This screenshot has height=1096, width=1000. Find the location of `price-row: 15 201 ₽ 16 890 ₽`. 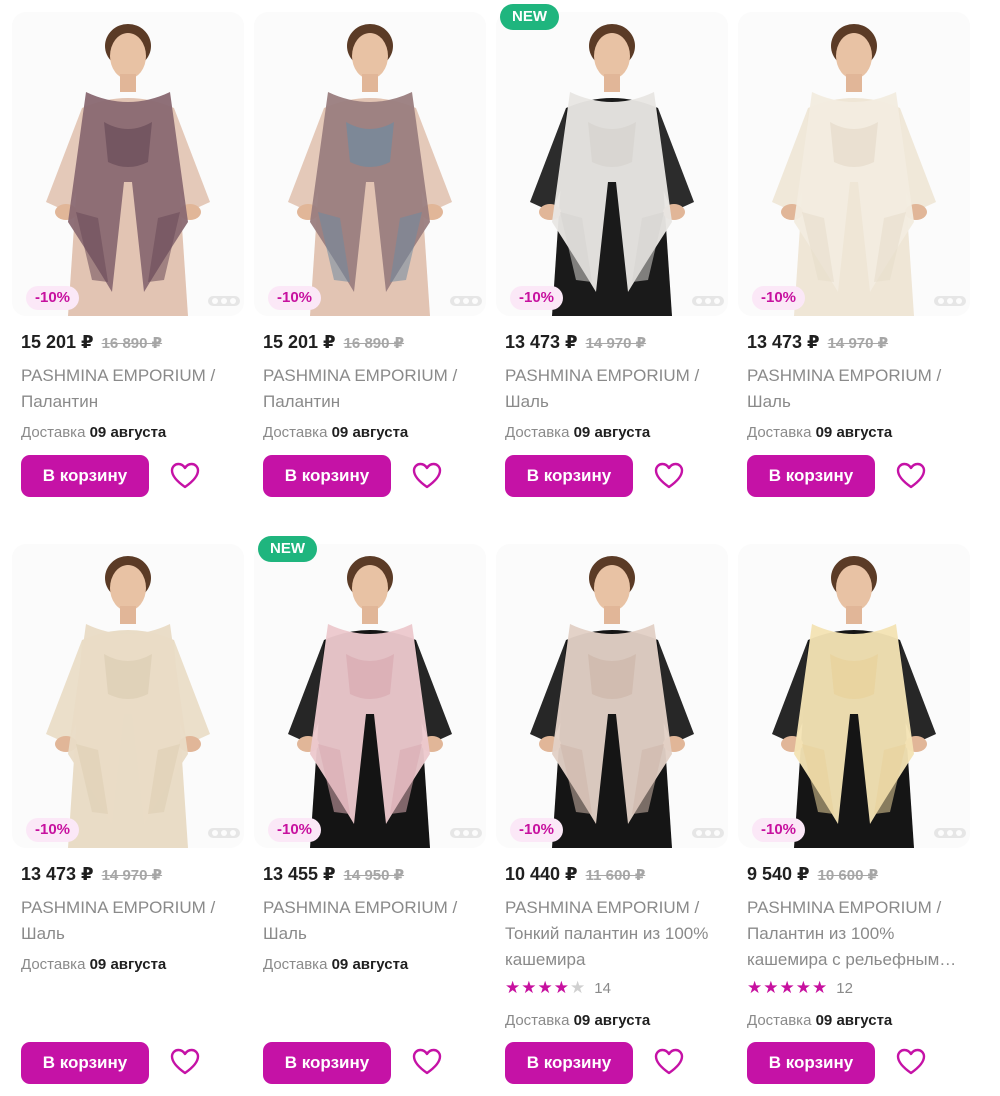

price-row: 15 201 ₽ 16 890 ₽ is located at coordinates (333, 342).